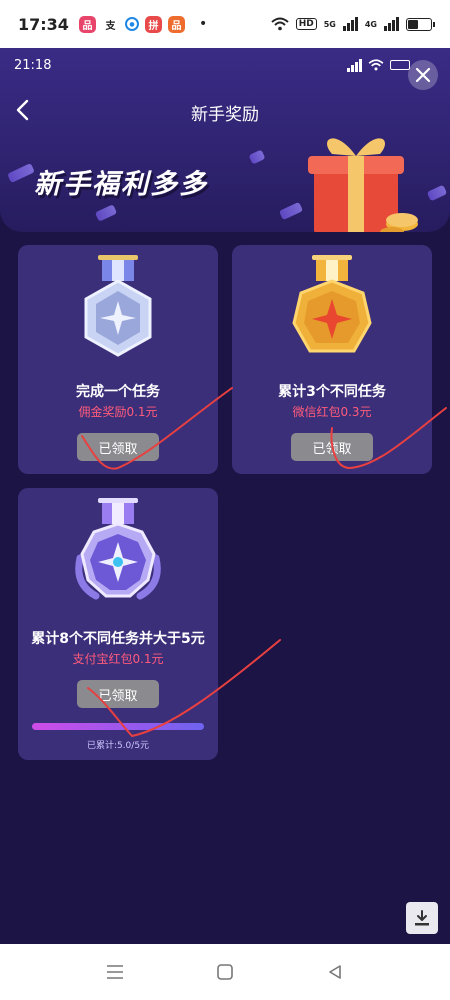 This screenshot has width=450, height=1000. I want to click on close-icon, so click(423, 75).